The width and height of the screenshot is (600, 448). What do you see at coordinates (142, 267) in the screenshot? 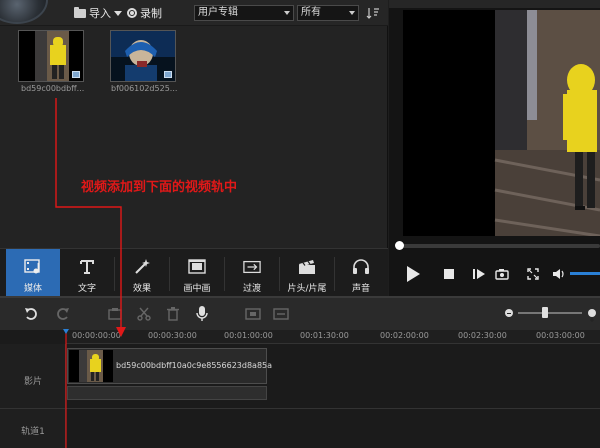
I see `magic-wand-icon` at bounding box center [142, 267].